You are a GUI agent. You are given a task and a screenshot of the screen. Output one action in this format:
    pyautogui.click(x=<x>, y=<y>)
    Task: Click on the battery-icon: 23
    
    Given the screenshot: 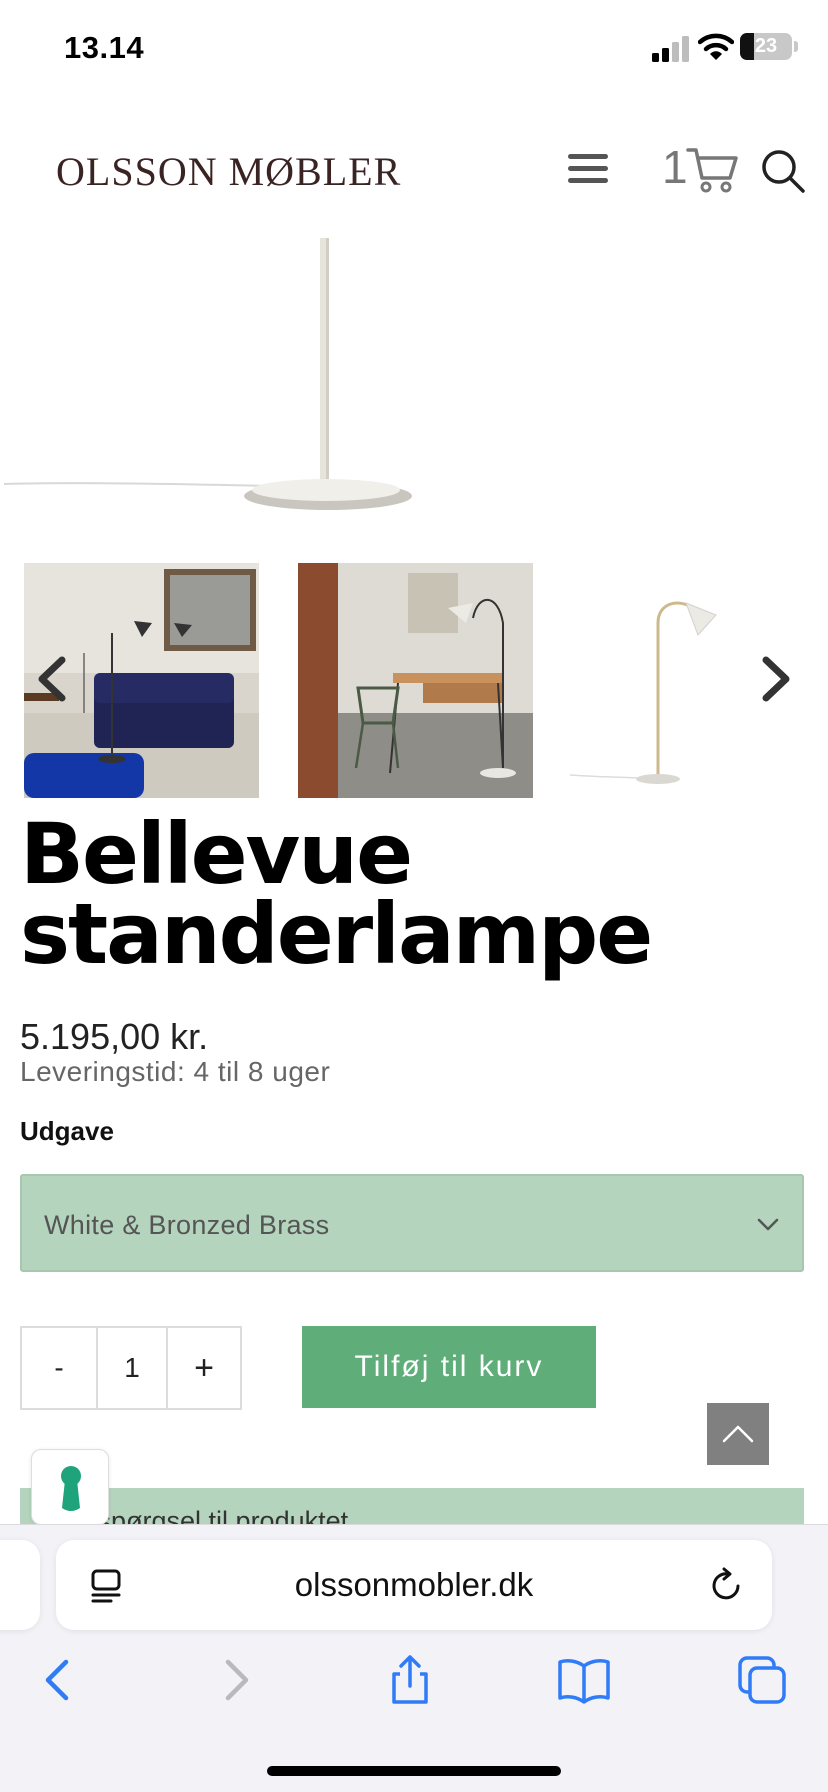 What is the action you would take?
    pyautogui.click(x=766, y=46)
    